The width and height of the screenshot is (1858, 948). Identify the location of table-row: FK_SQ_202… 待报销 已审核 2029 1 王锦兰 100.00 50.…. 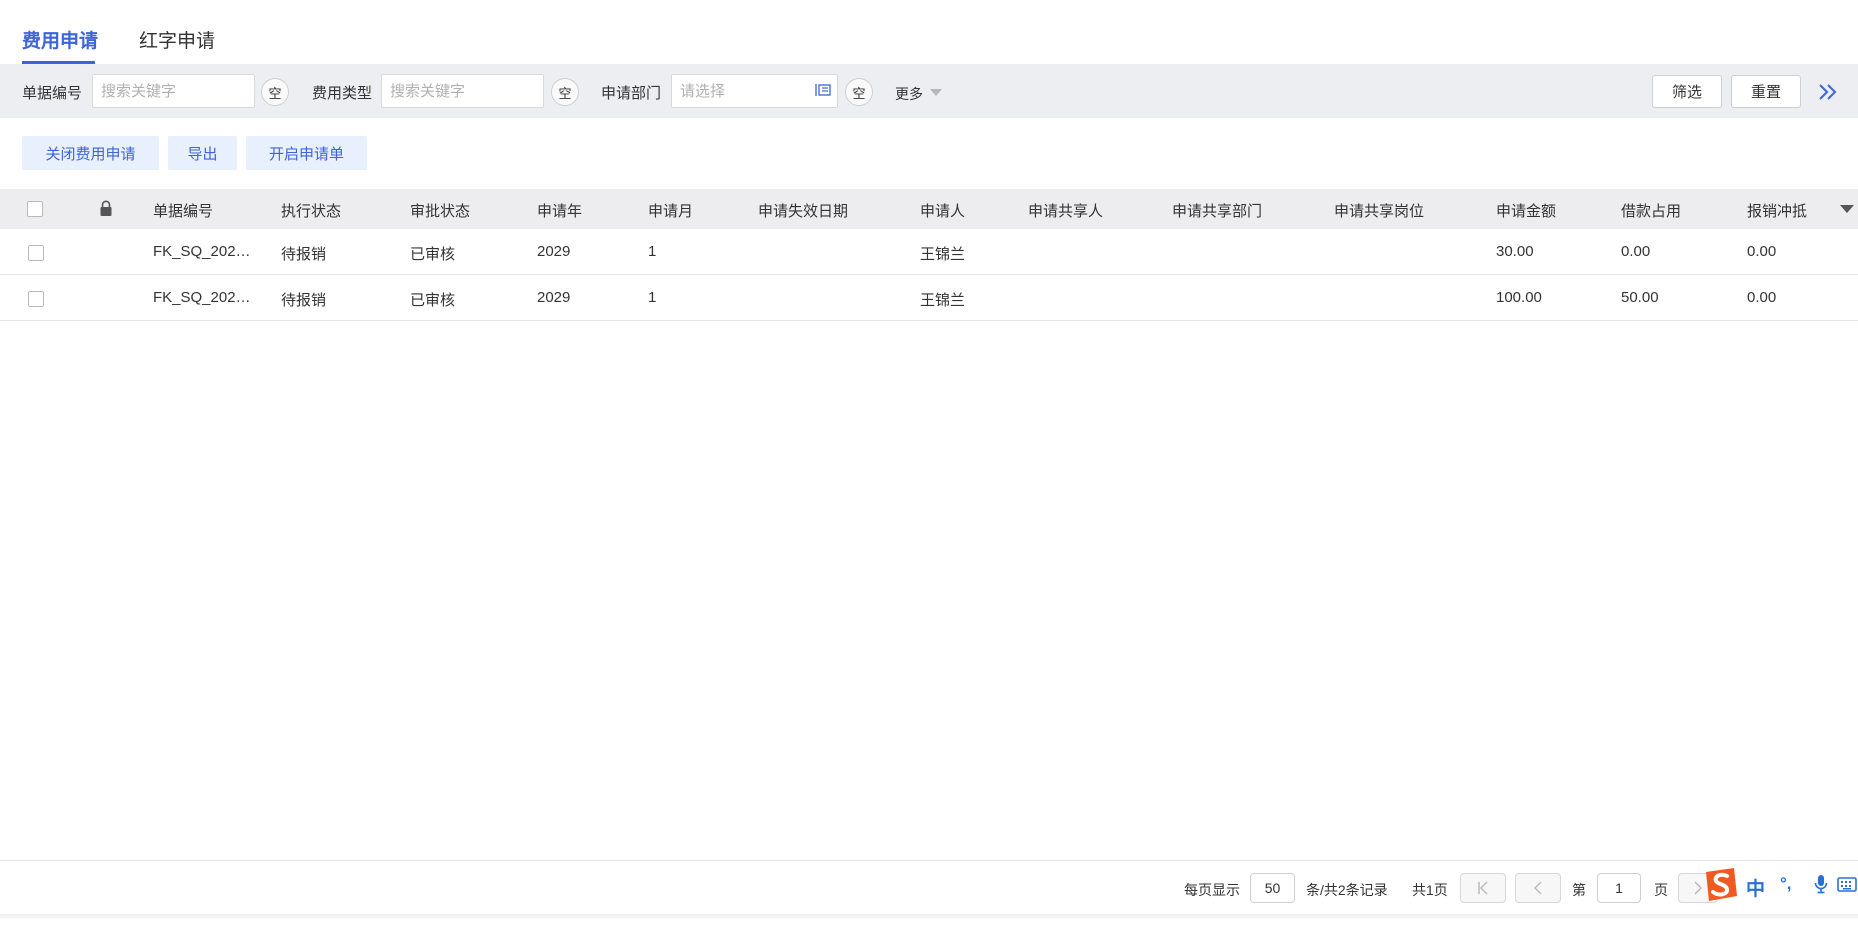
(929, 298).